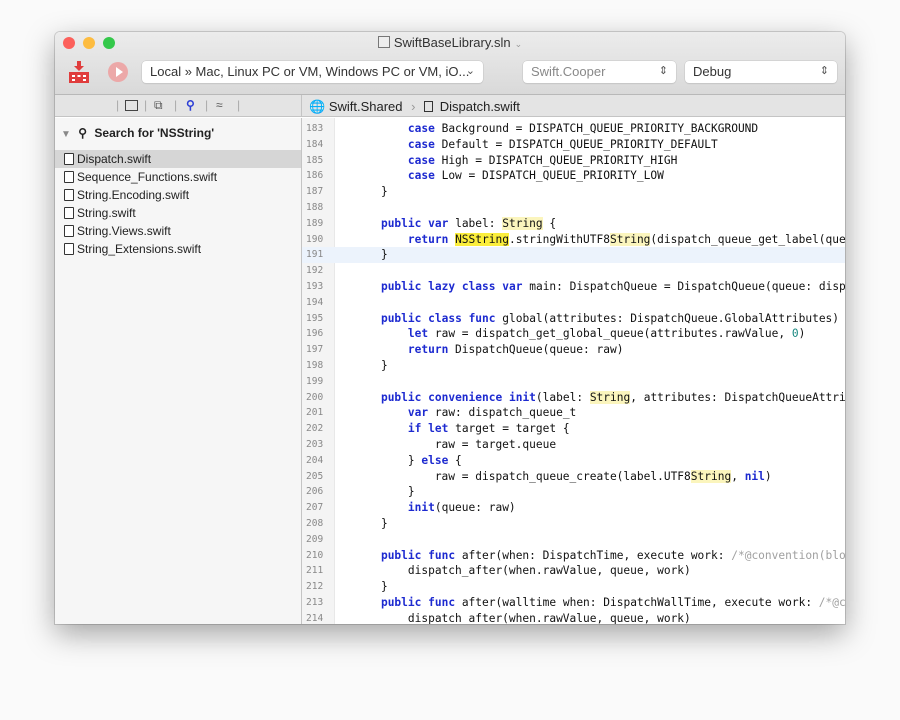  What do you see at coordinates (522, 397) in the screenshot?
I see `keyword-token: init` at bounding box center [522, 397].